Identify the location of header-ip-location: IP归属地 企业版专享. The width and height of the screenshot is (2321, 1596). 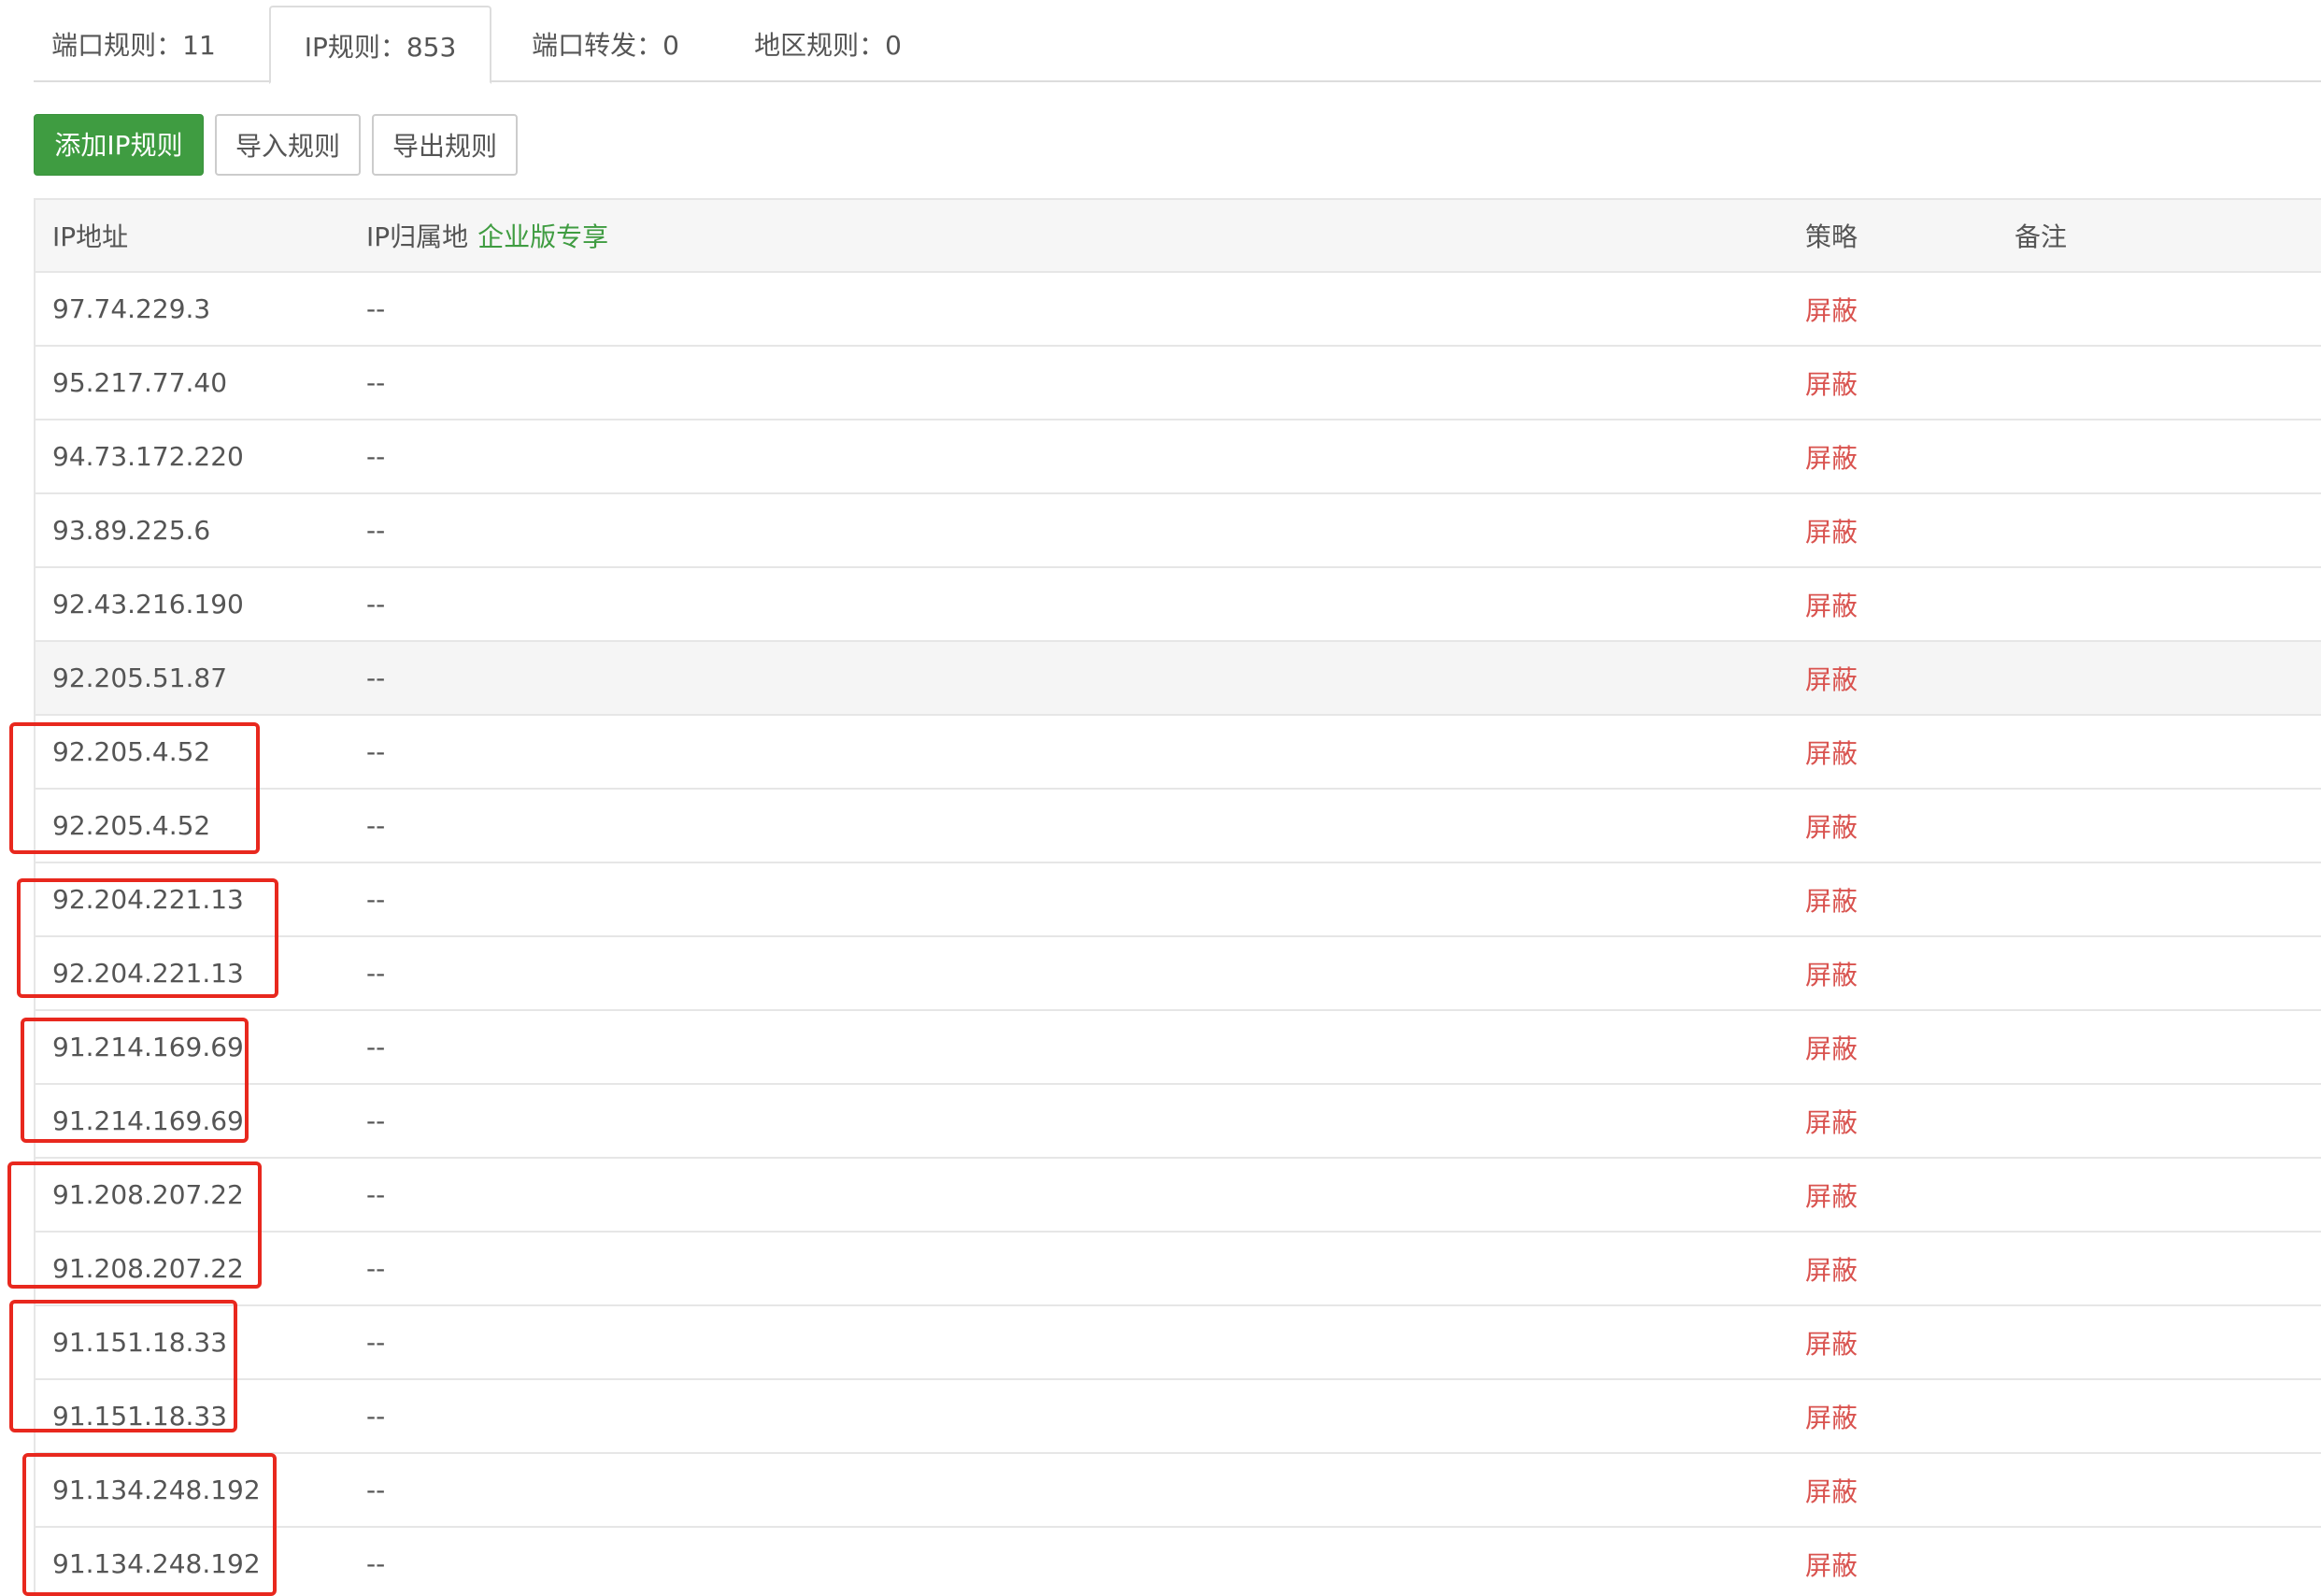
(487, 235).